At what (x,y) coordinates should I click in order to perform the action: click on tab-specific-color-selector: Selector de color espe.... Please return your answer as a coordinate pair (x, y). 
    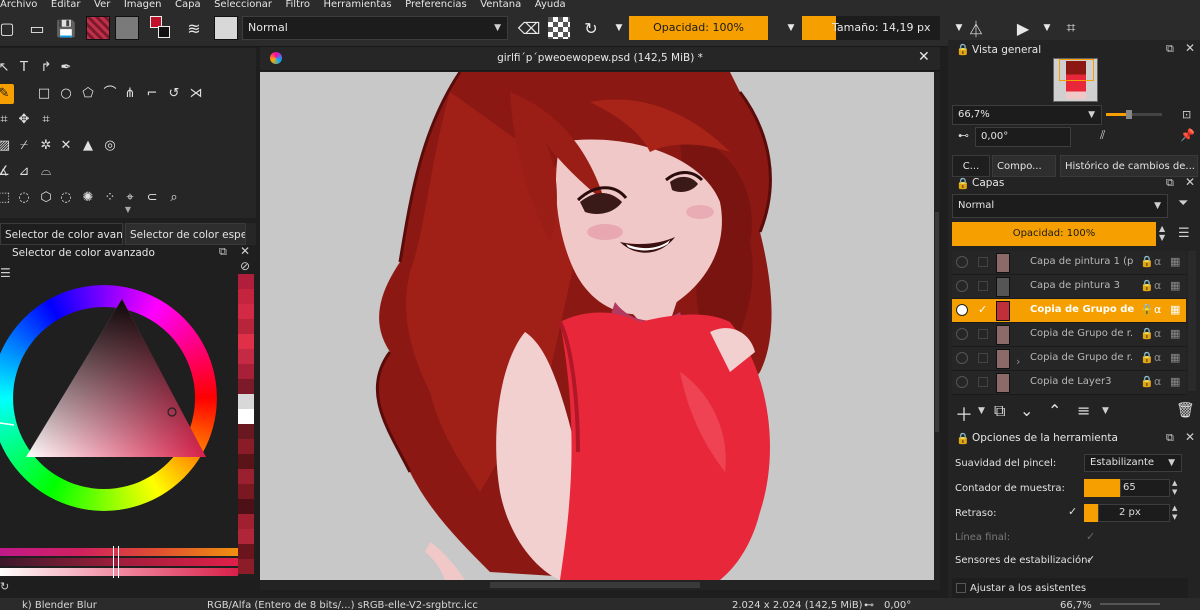
    Looking at the image, I should click on (185, 234).